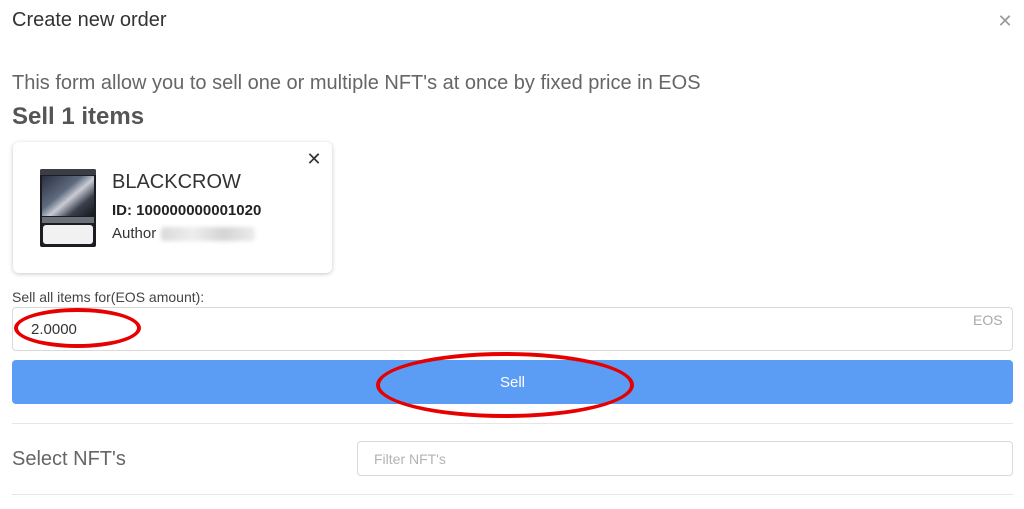 The image size is (1024, 509). What do you see at coordinates (685, 458) in the screenshot?
I see `filter-nfts-input` at bounding box center [685, 458].